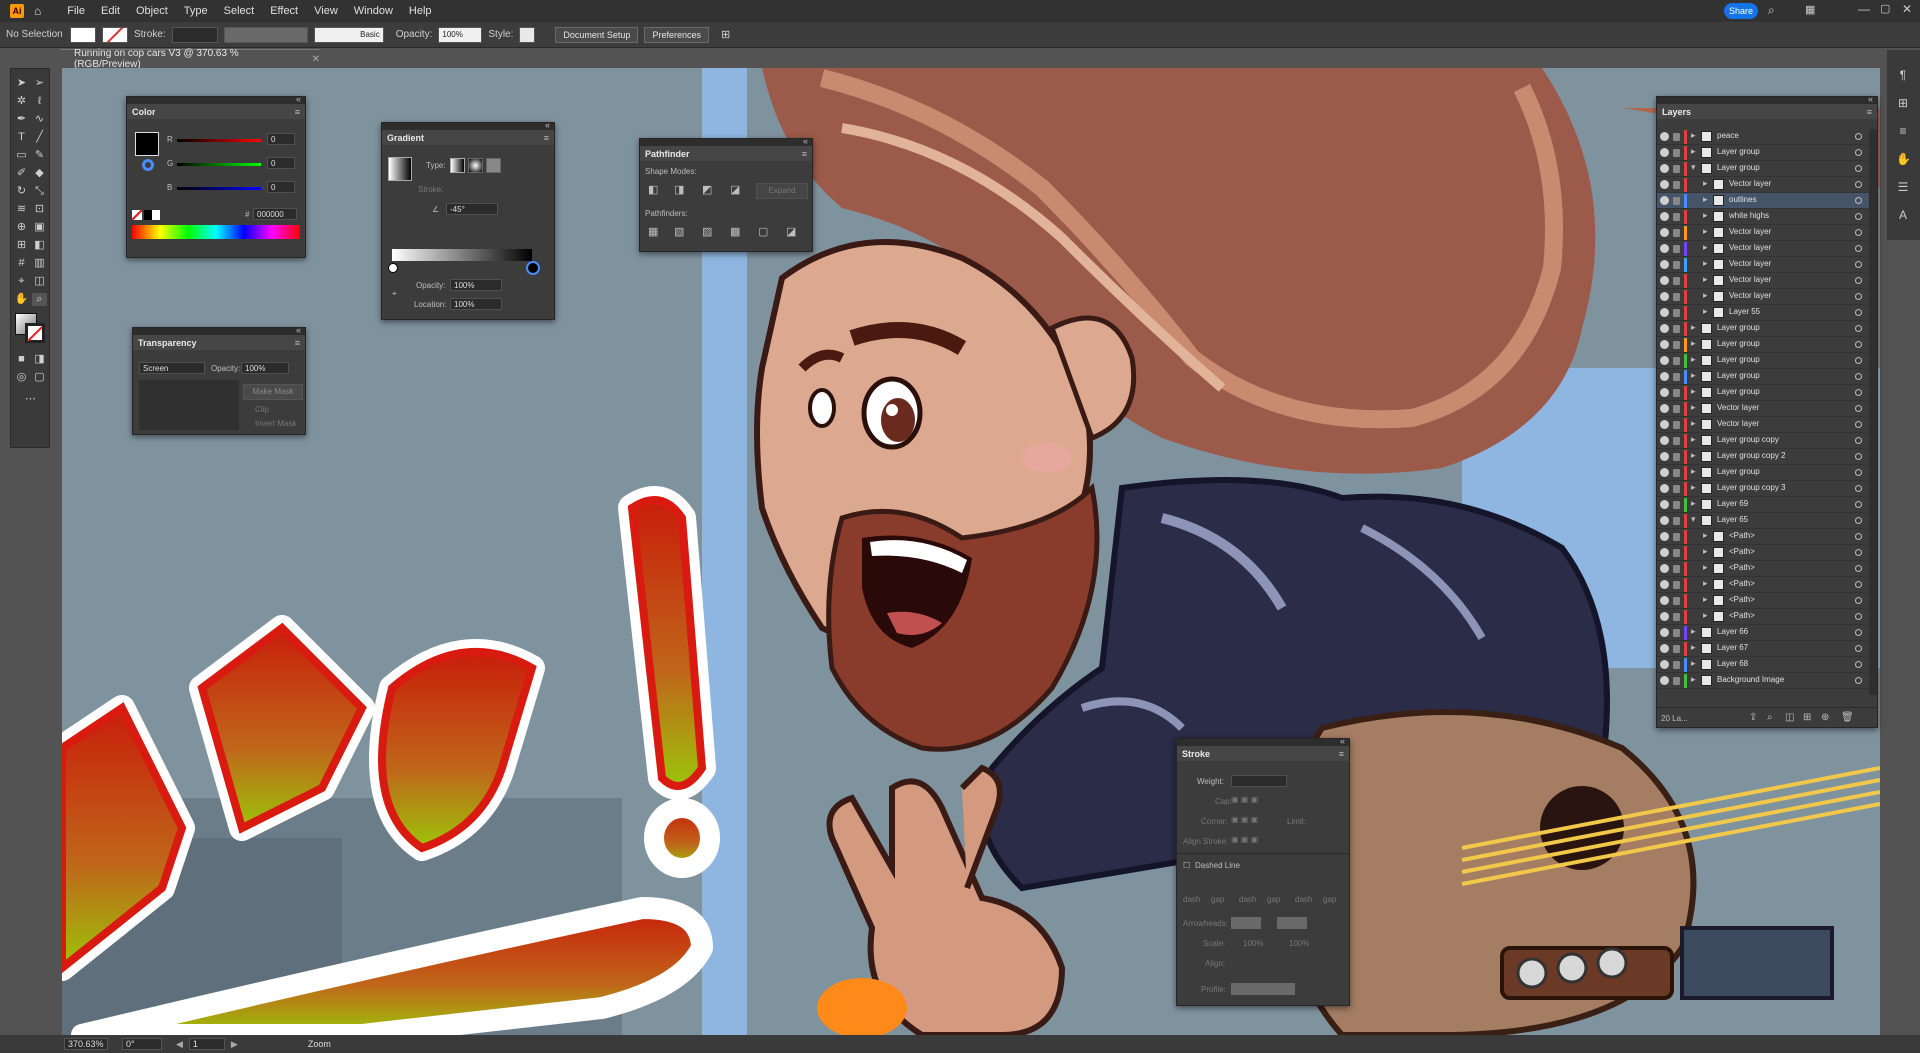 This screenshot has height=1053, width=1920. Describe the element at coordinates (476, 285) in the screenshot. I see `gradient-opacity-input: 100%` at that location.